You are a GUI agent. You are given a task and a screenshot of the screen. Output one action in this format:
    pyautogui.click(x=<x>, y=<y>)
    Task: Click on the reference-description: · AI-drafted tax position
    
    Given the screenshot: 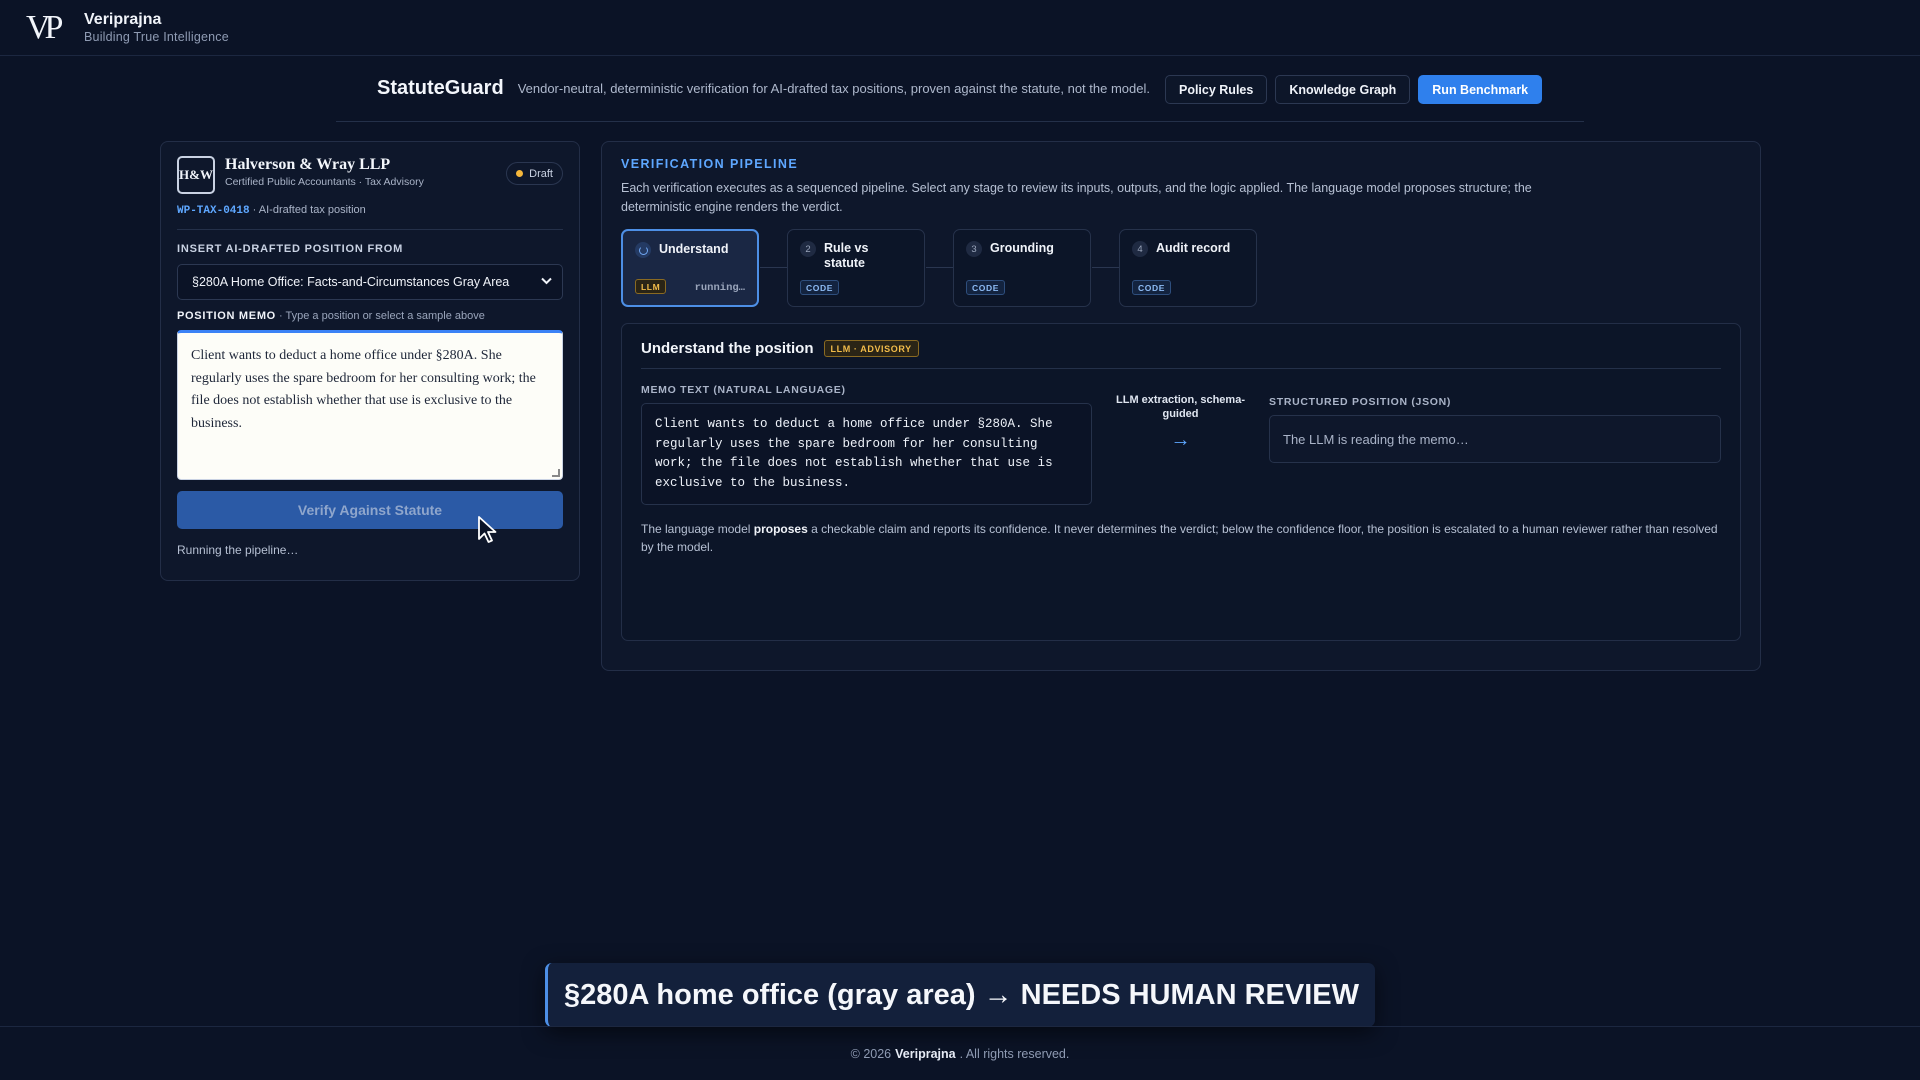 What is the action you would take?
    pyautogui.click(x=307, y=210)
    